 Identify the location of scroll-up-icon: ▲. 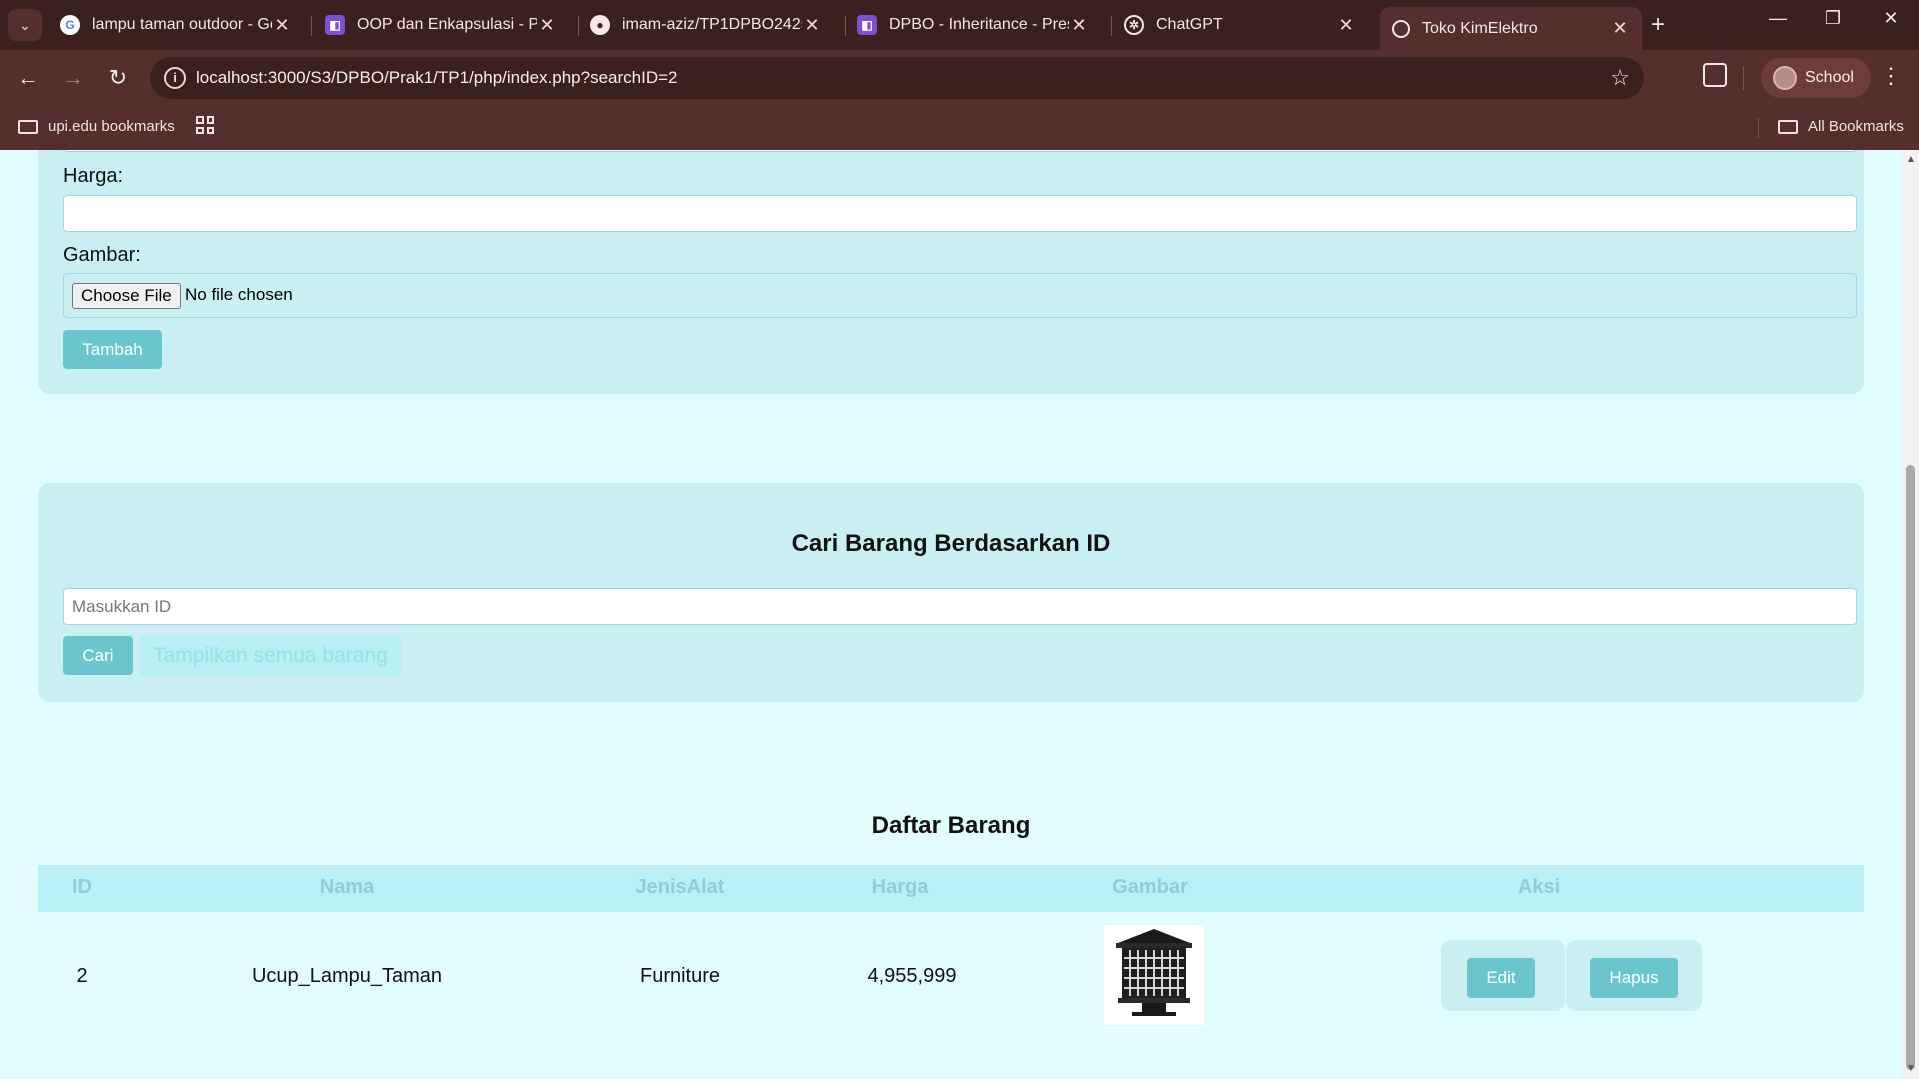
(1911, 159).